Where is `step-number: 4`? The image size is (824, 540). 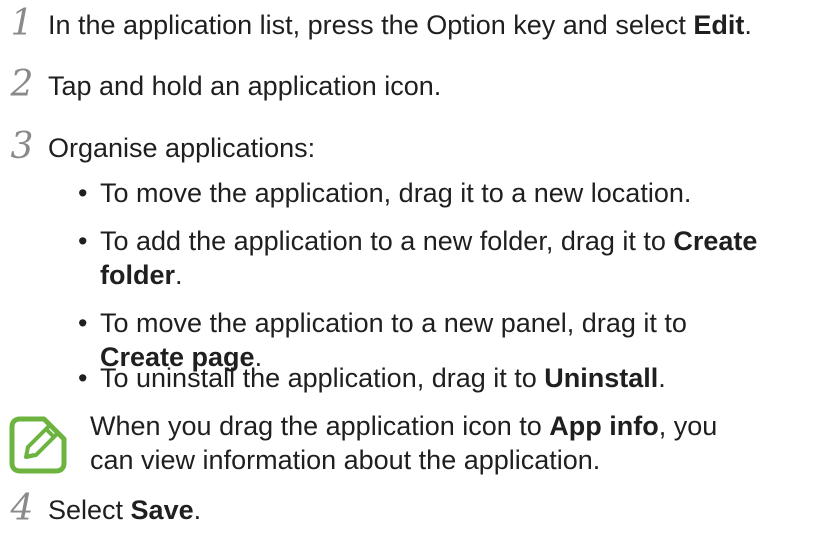
step-number: 4 is located at coordinates (22, 508).